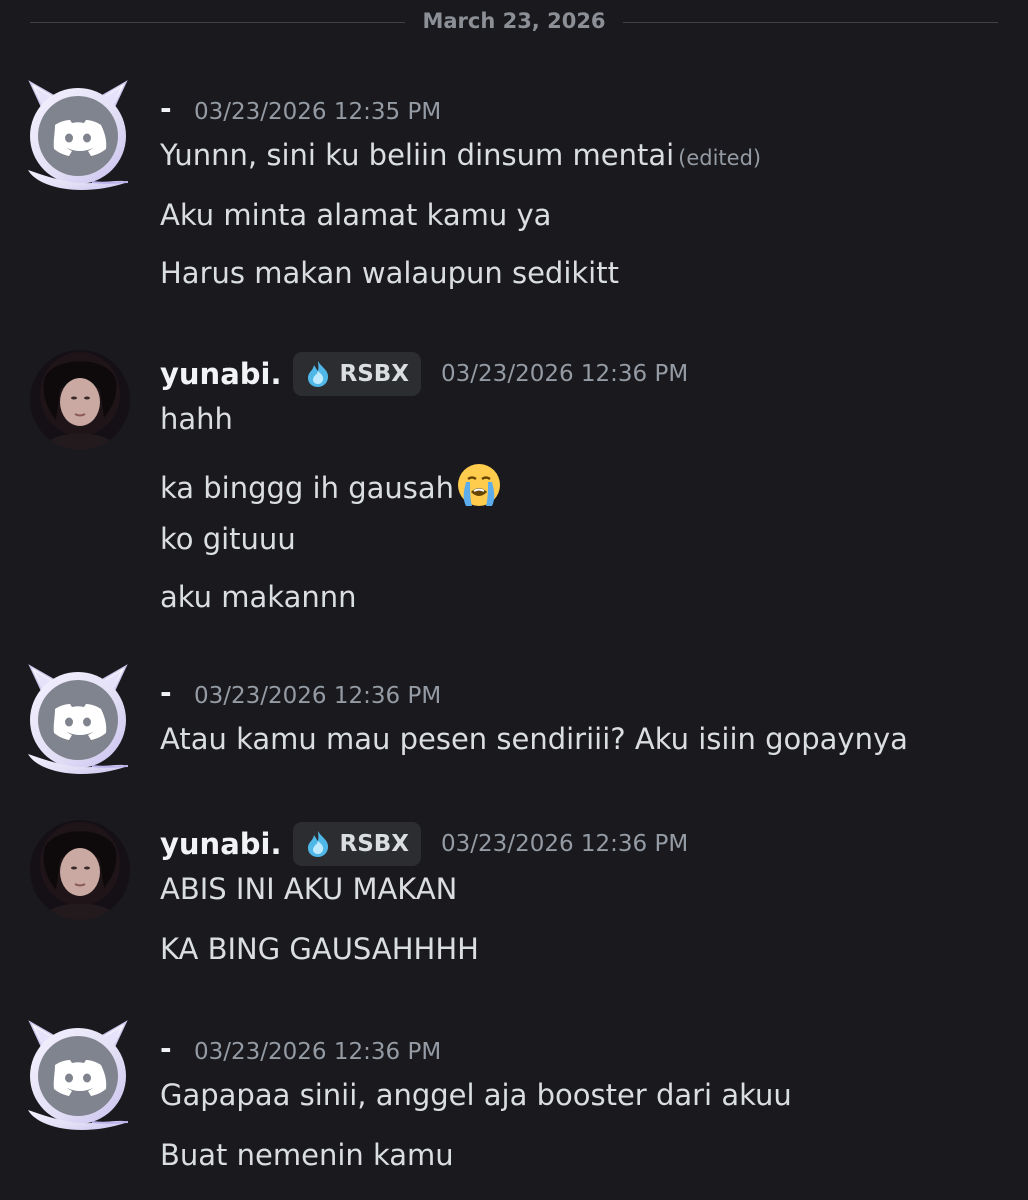 The height and width of the screenshot is (1200, 1028). What do you see at coordinates (228, 539) in the screenshot?
I see `message-line: ko gituuu` at bounding box center [228, 539].